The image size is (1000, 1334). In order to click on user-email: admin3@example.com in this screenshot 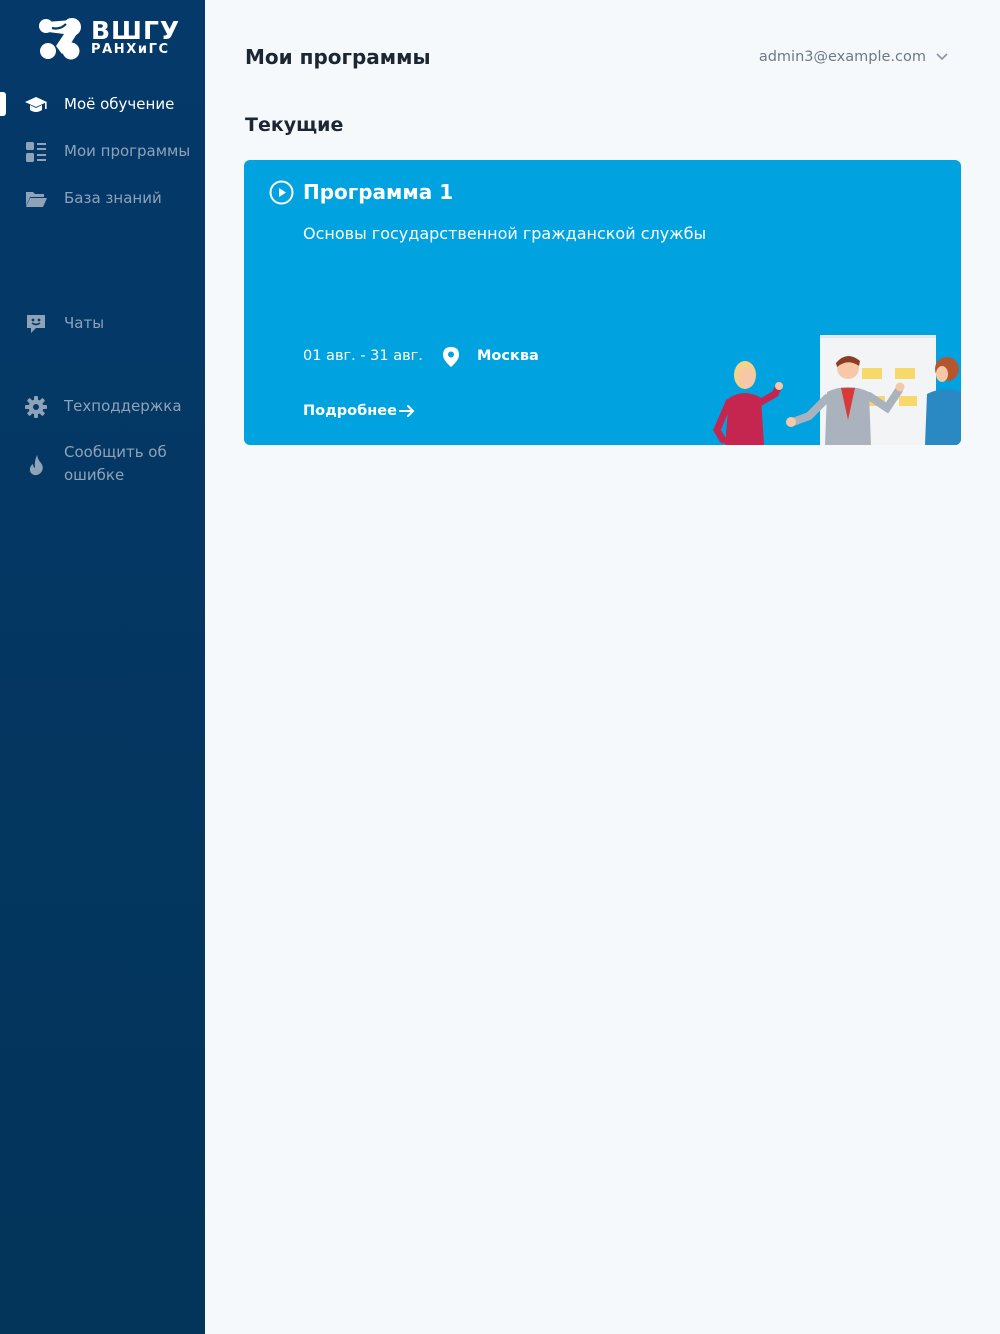, I will do `click(842, 57)`.